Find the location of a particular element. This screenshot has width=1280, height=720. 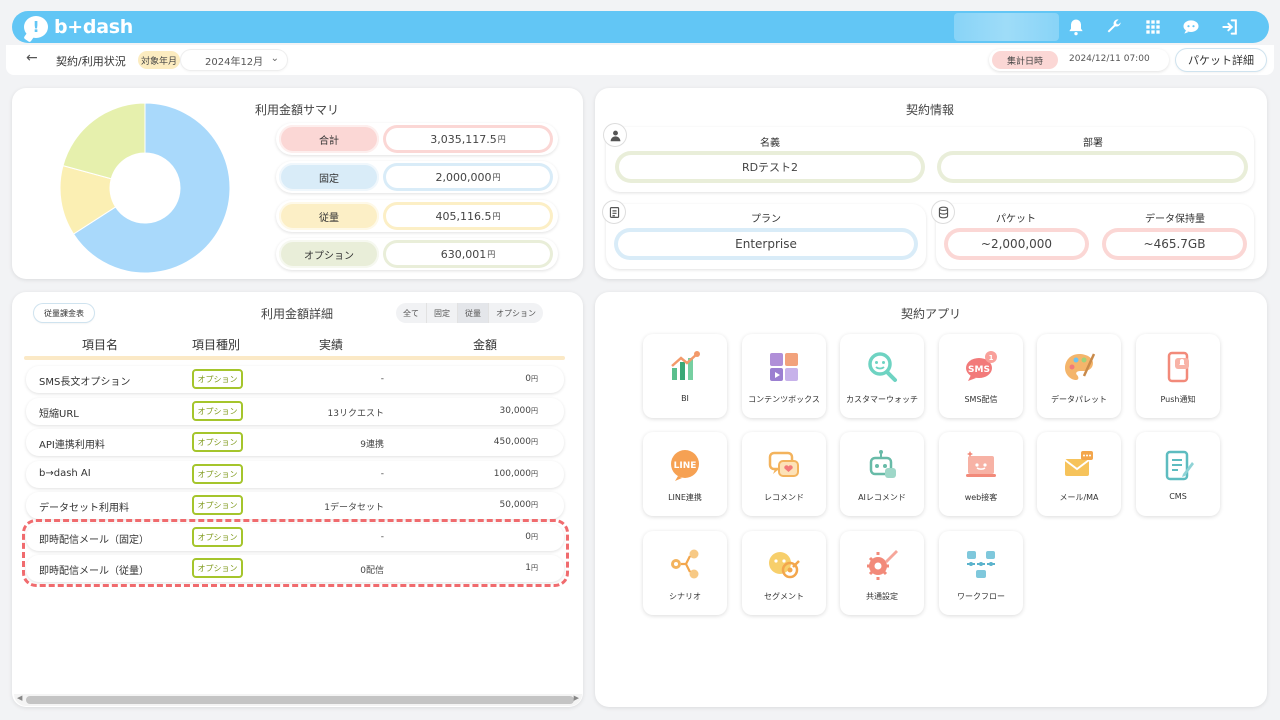

table-row: 即時配信メール（従量） オプション 0配信 1円 is located at coordinates (295, 568).